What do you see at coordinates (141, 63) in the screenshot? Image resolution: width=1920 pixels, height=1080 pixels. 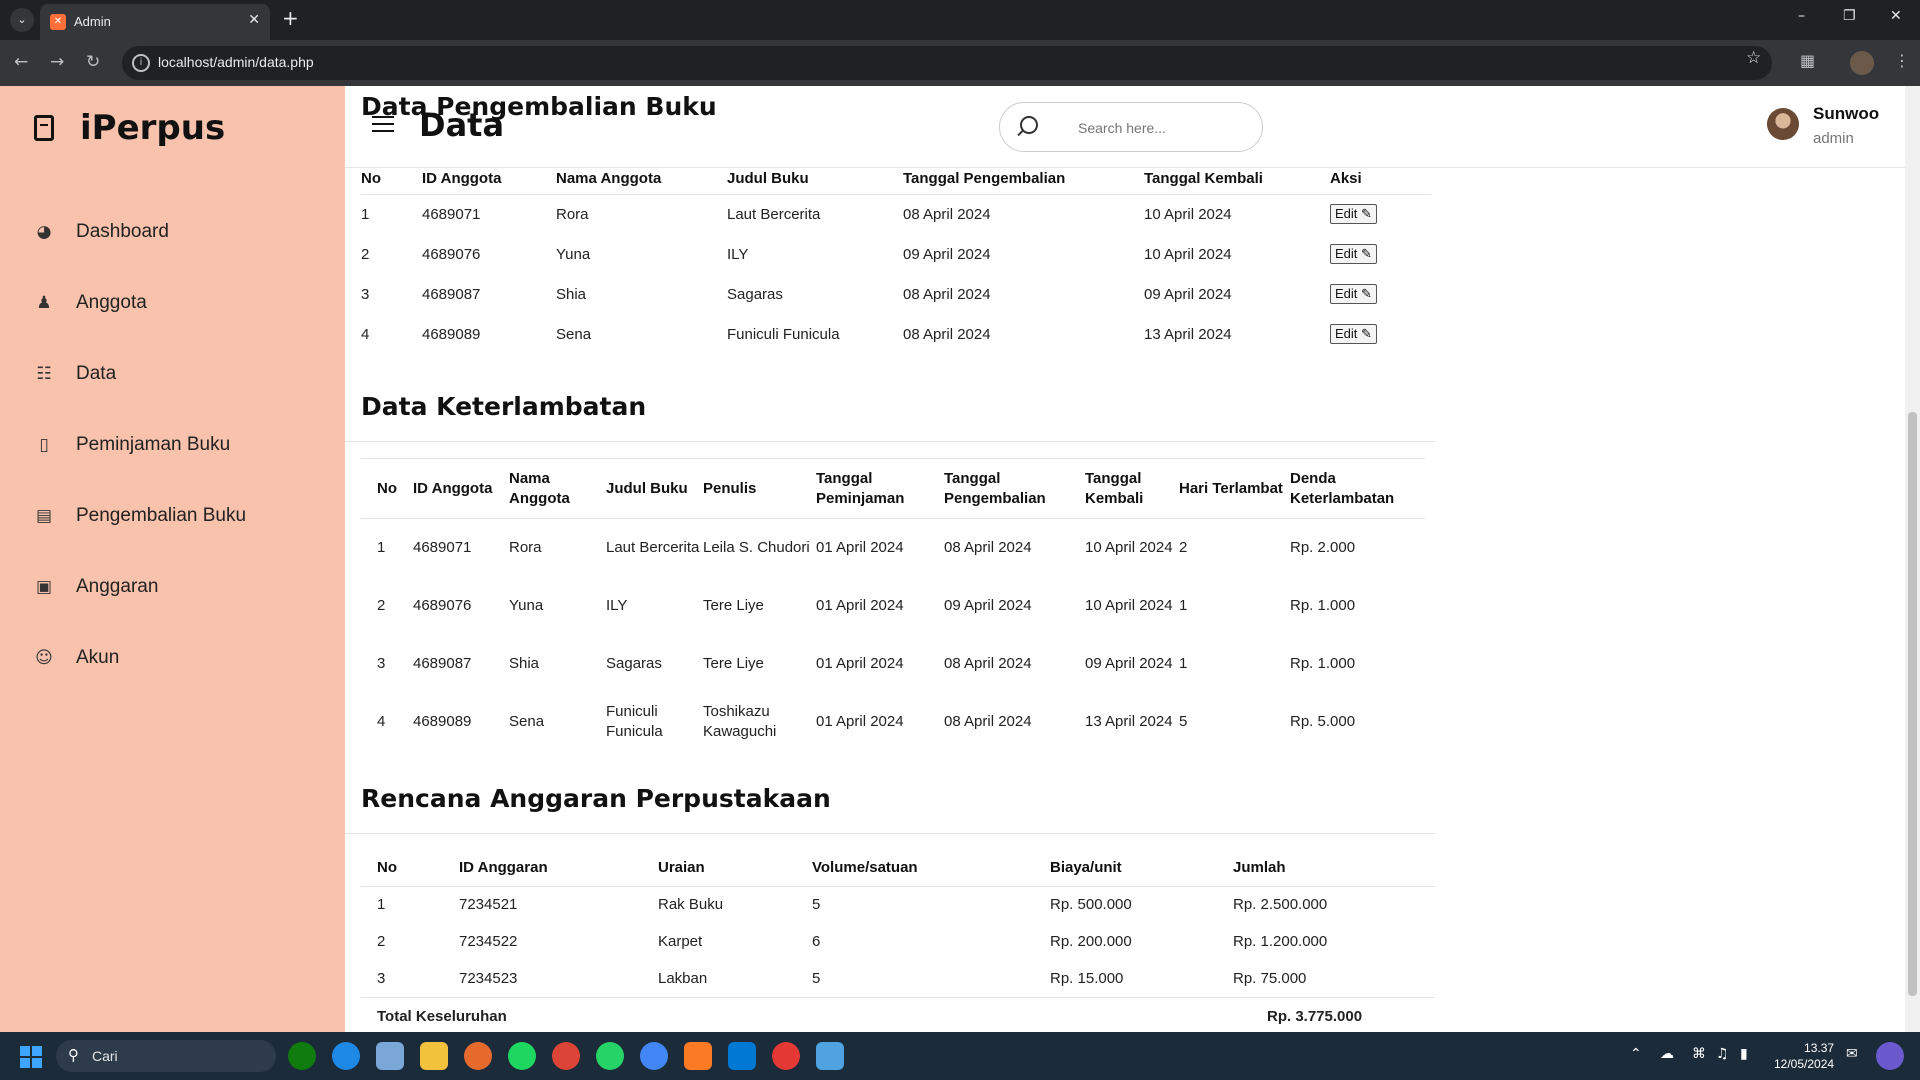 I see `site-info-icon: i` at bounding box center [141, 63].